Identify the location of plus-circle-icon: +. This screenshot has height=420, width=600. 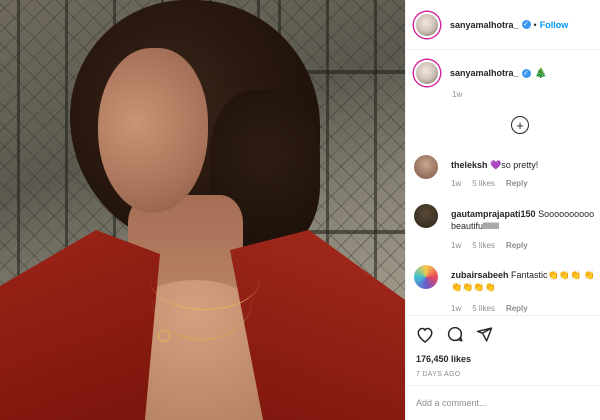
(520, 125).